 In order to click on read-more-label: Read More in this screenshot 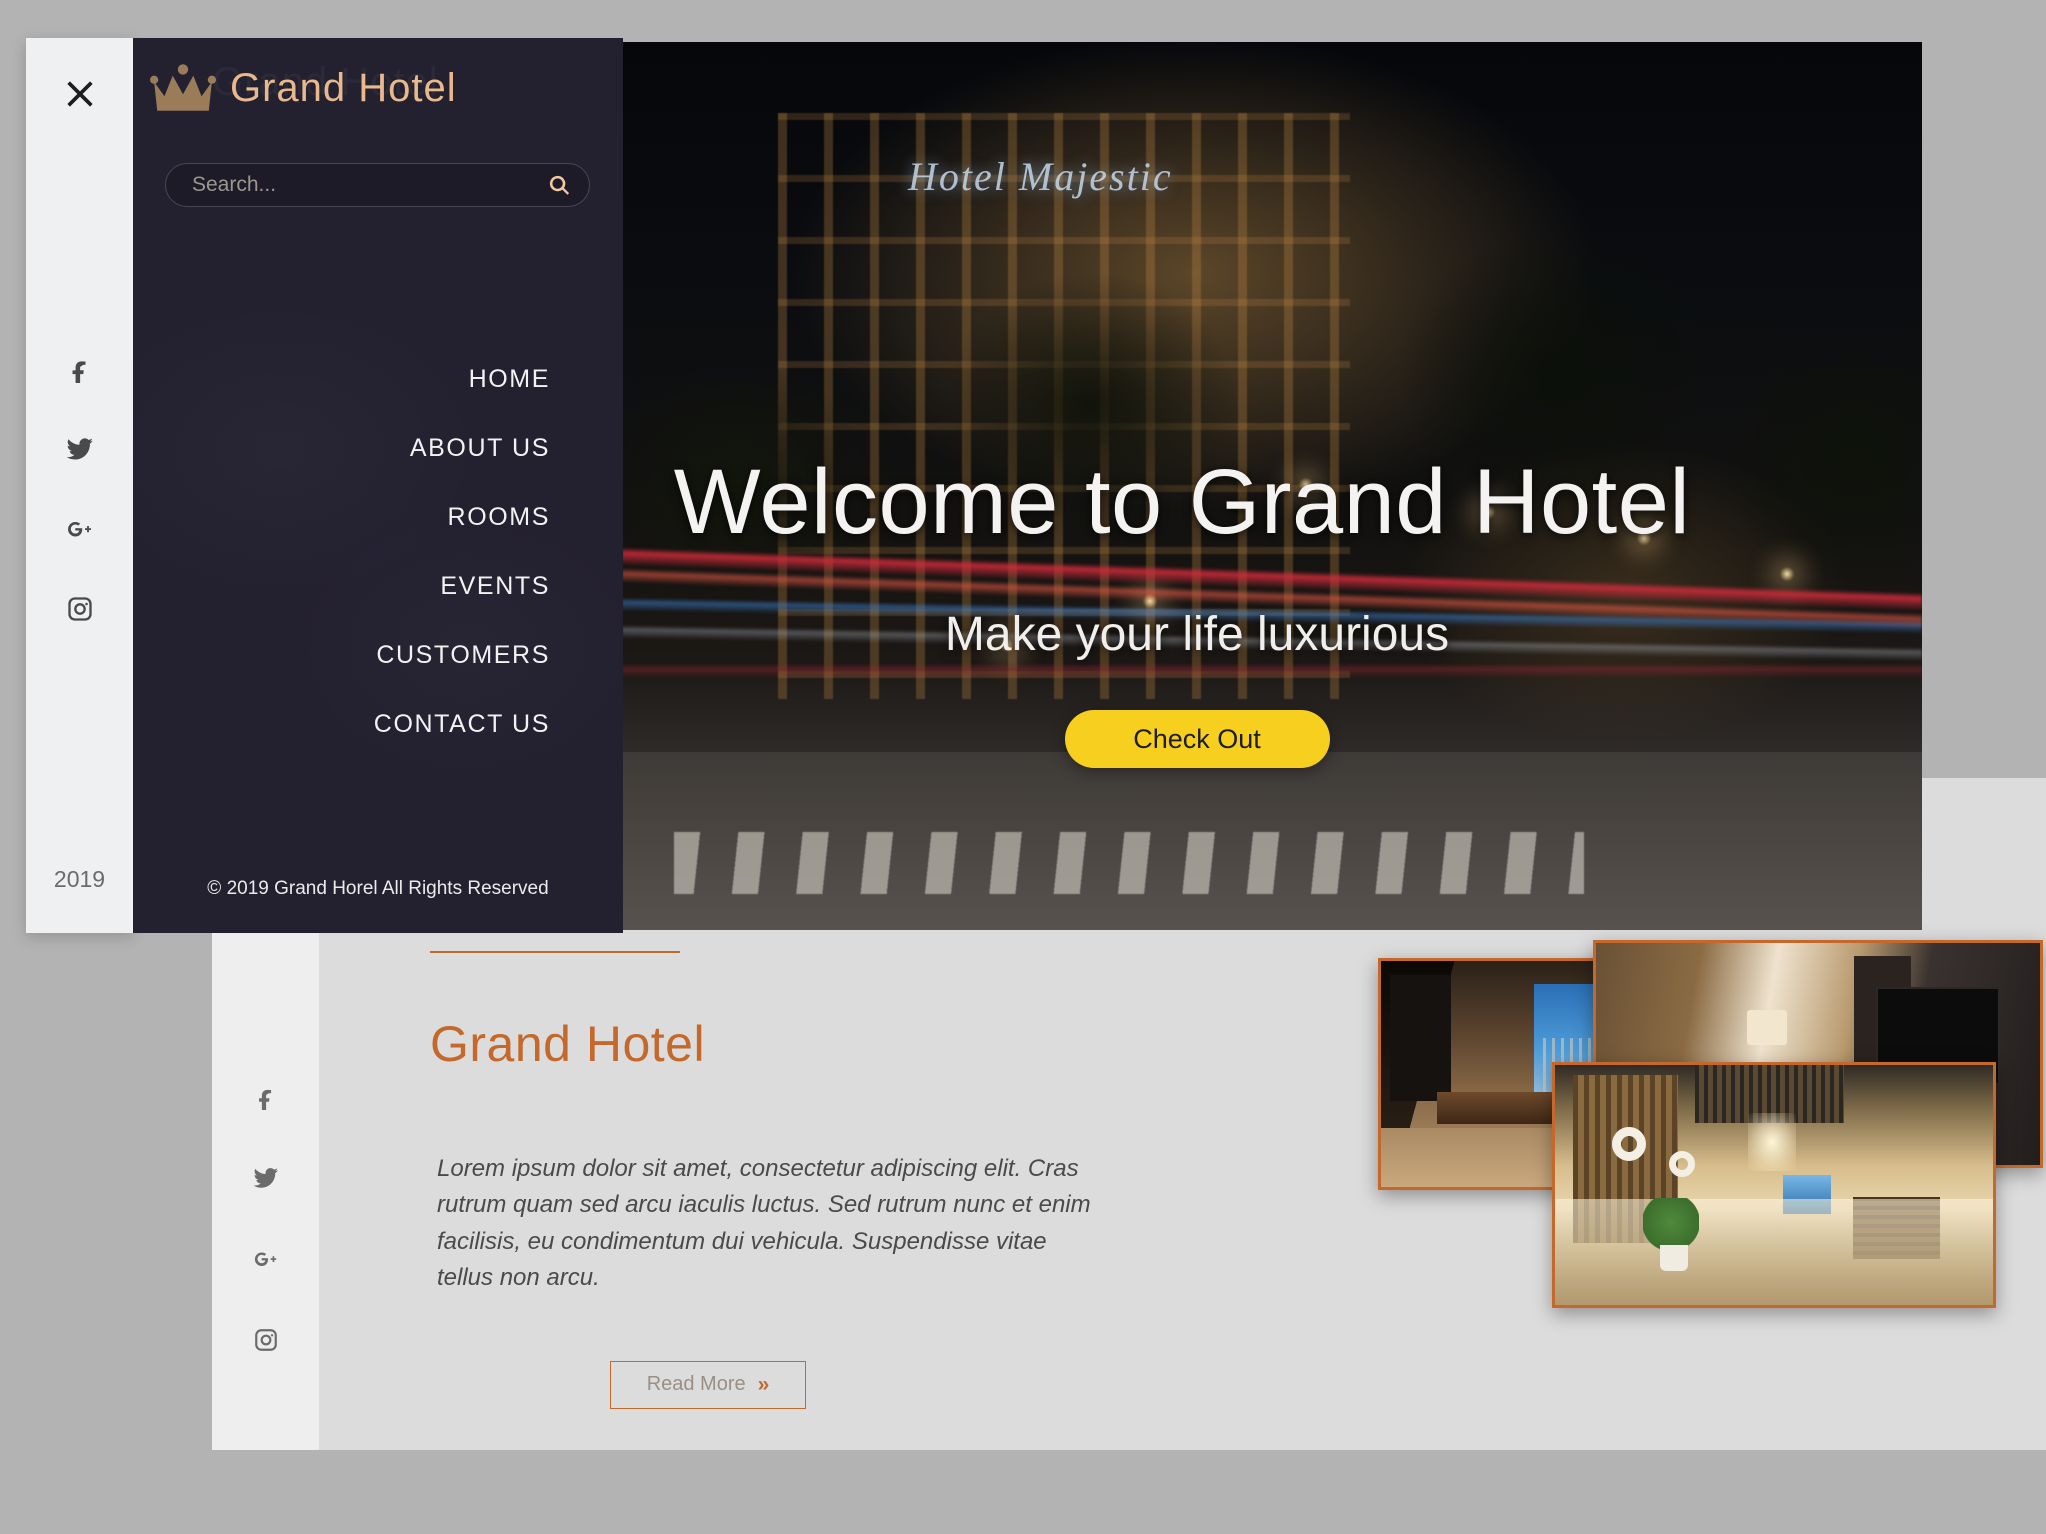, I will do `click(696, 1384)`.